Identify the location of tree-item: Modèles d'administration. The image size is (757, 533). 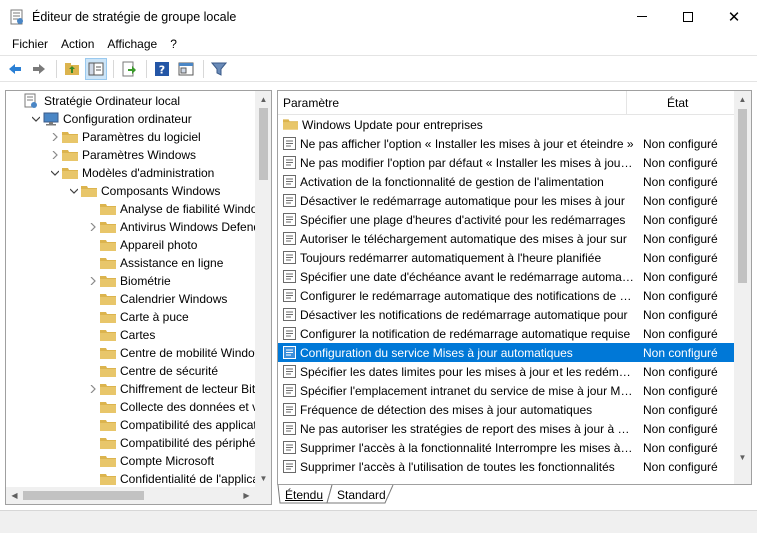
(131, 173).